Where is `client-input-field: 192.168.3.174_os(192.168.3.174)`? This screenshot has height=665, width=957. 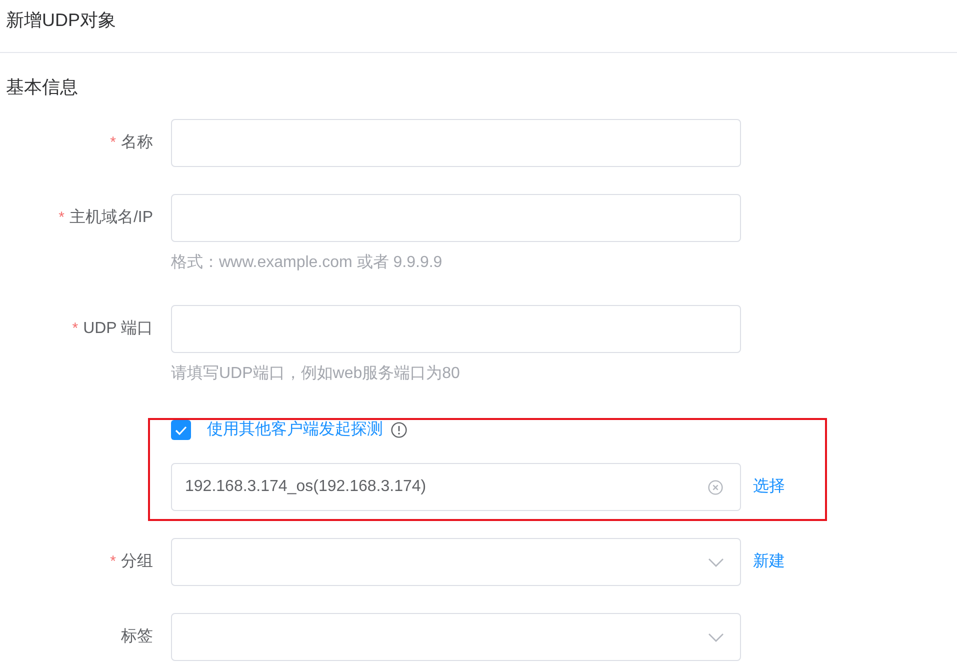 client-input-field: 192.168.3.174_os(192.168.3.174) is located at coordinates (456, 487).